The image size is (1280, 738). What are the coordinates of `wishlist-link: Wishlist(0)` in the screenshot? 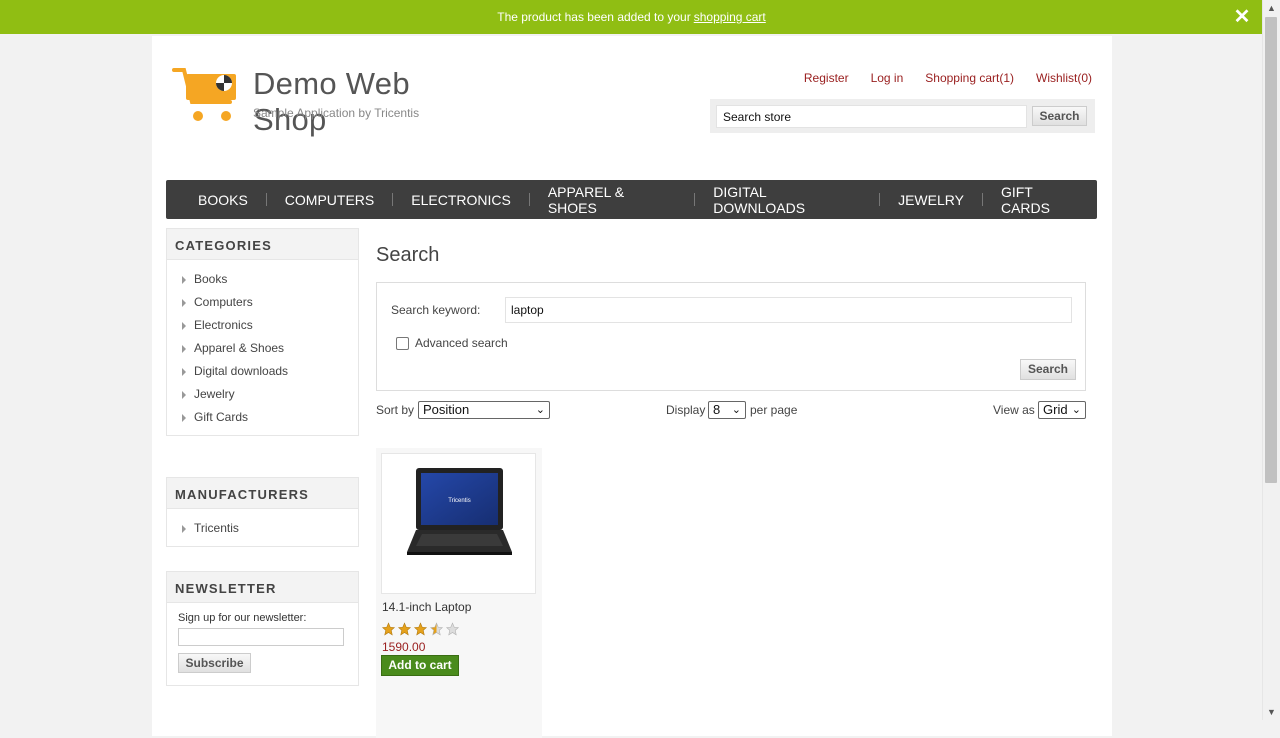 It's located at (1064, 78).